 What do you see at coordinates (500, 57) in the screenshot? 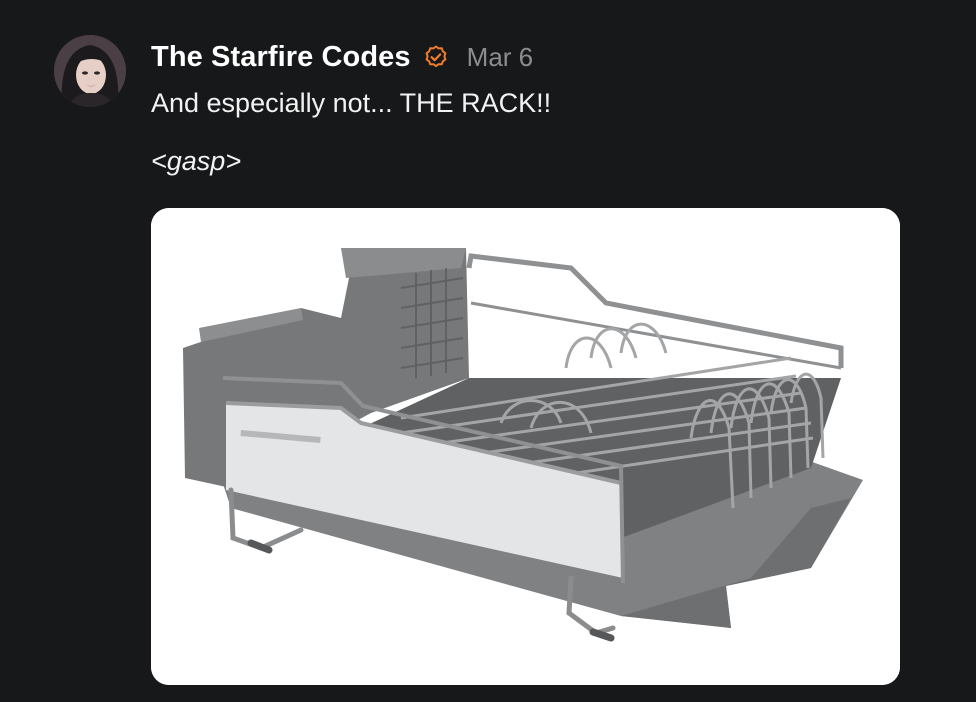
I see `post-date: Mar 6` at bounding box center [500, 57].